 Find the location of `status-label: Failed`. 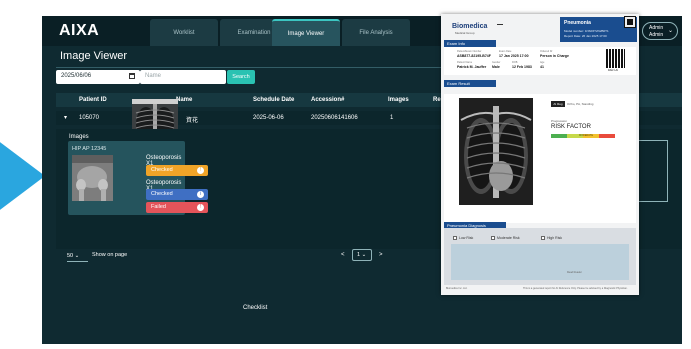

status-label: Failed is located at coordinates (158, 207).